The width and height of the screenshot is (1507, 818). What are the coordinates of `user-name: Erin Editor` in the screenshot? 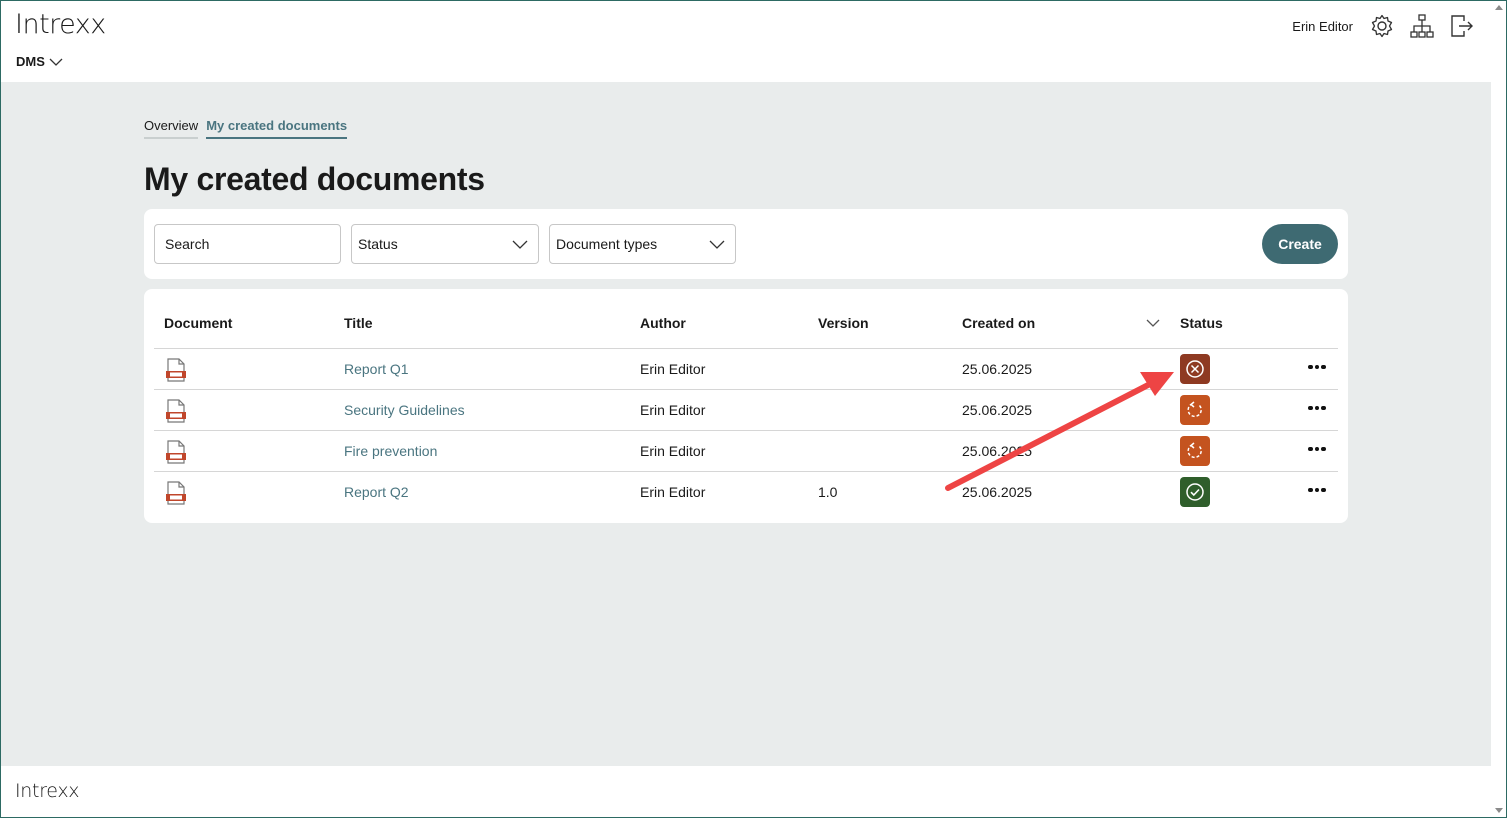 It's located at (1322, 26).